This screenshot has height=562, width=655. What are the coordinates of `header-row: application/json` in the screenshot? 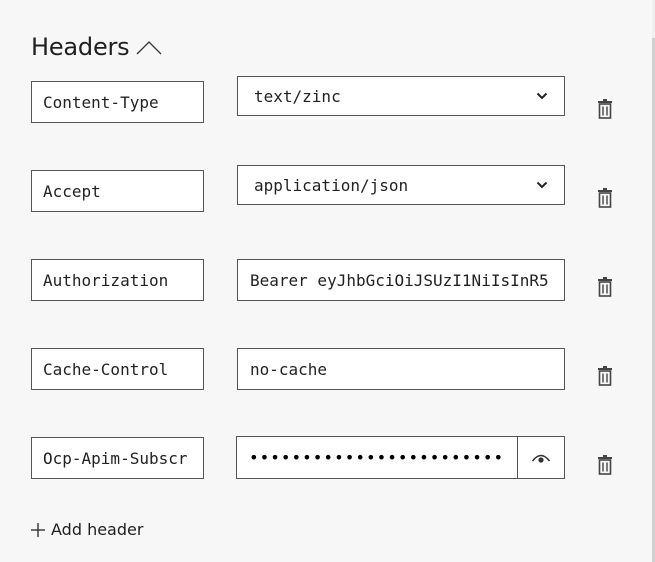 It's located at (331, 190).